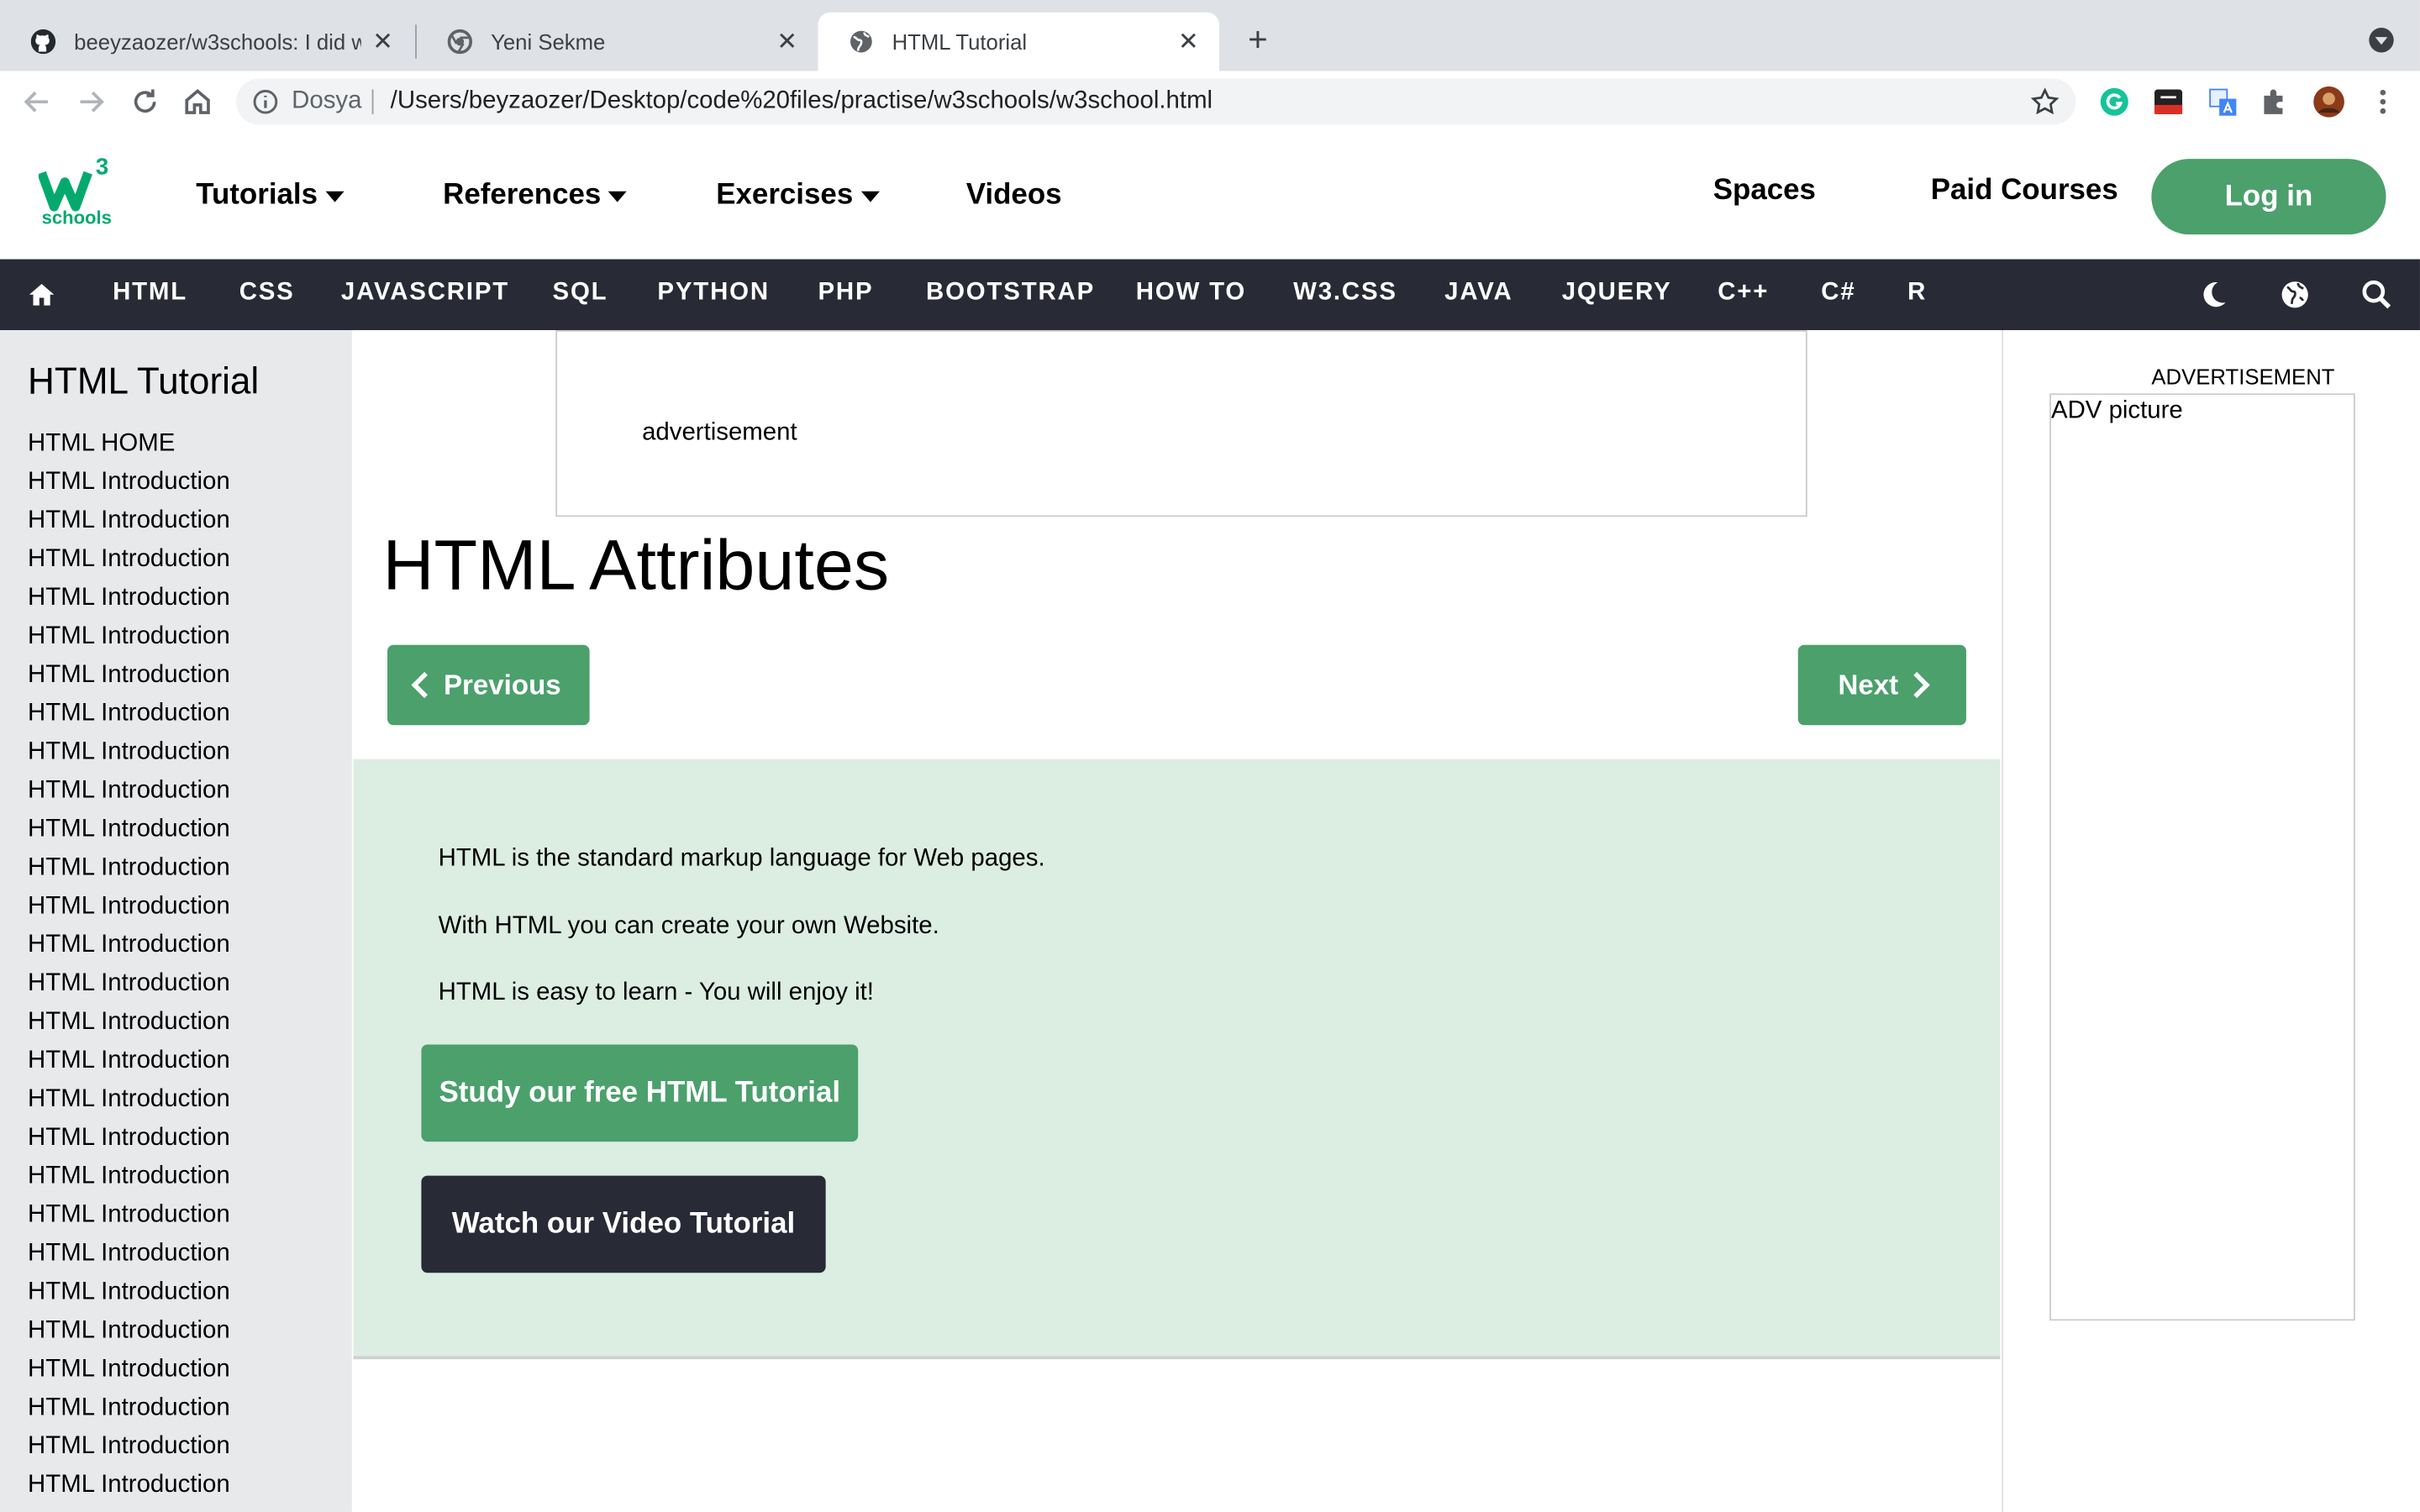 Image resolution: width=2420 pixels, height=1512 pixels. I want to click on nav-r: R, so click(1917, 293).